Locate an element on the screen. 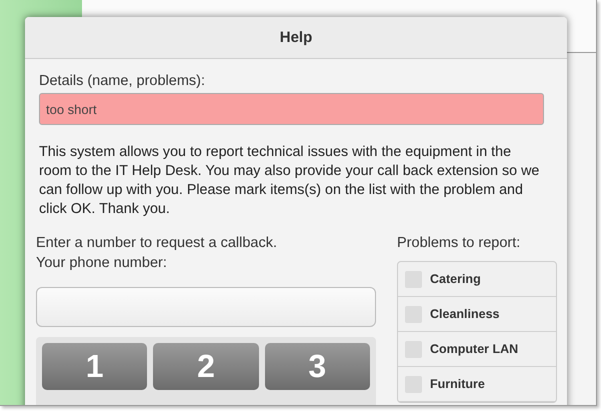 This screenshot has width=601, height=412. phone-label: Your phone number: is located at coordinates (102, 263).